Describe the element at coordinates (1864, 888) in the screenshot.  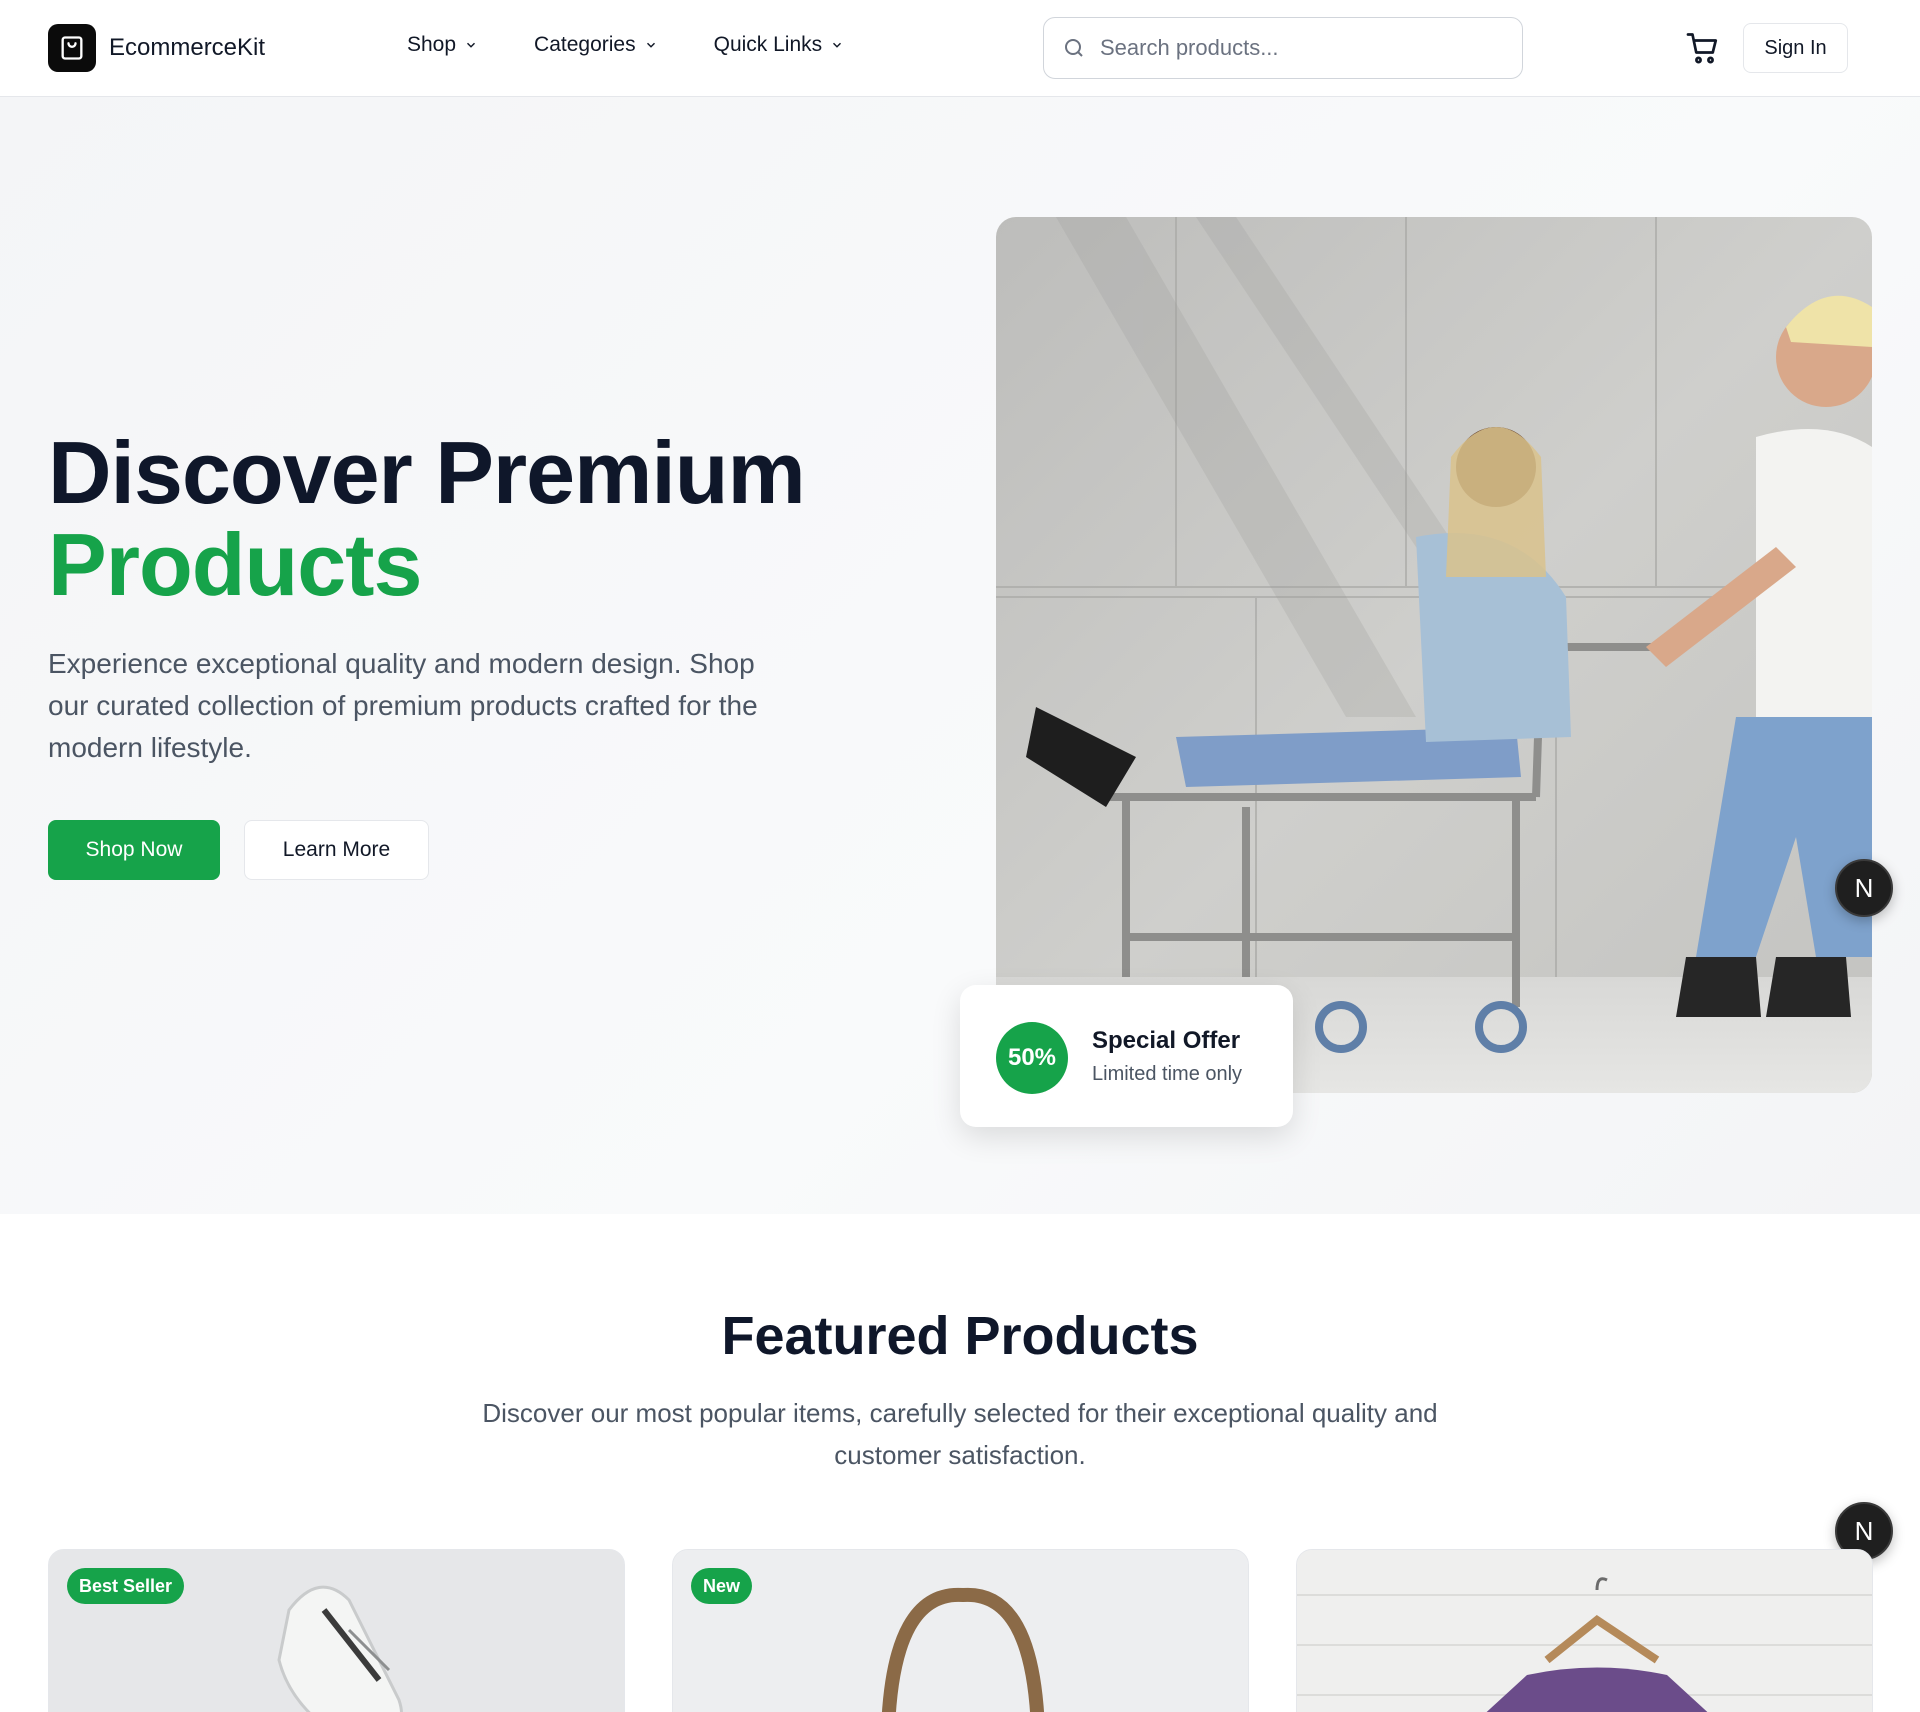
I see `floating-n-button: N` at that location.